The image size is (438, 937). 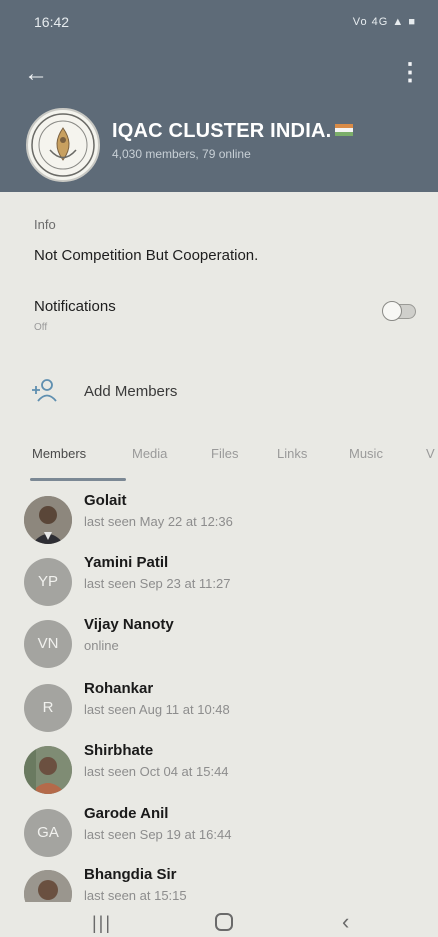 I want to click on group-logo-icon, so click(x=63, y=145).